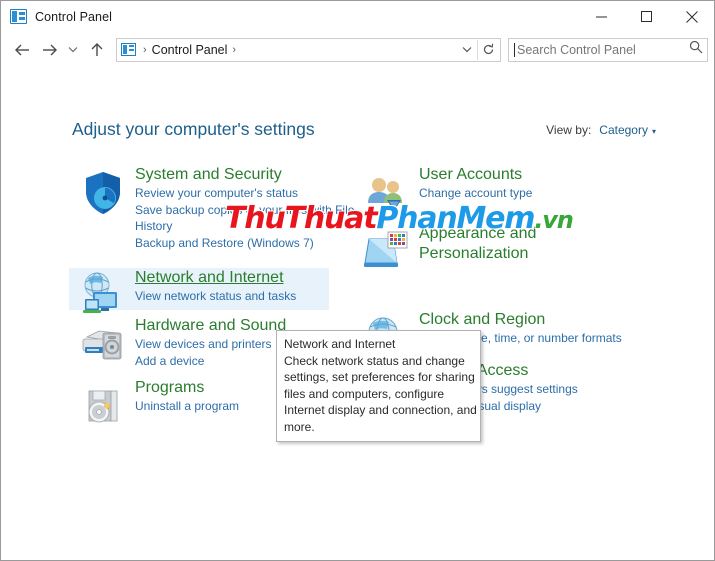  I want to click on search-box: Search Control Panel, so click(608, 49).